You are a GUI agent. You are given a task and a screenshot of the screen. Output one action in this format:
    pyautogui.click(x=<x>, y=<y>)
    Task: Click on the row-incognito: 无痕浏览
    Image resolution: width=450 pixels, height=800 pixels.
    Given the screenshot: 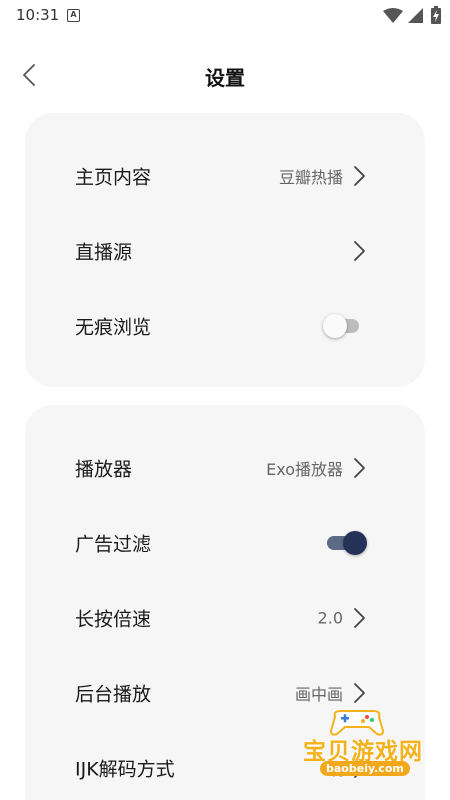 What is the action you would take?
    pyautogui.click(x=225, y=325)
    